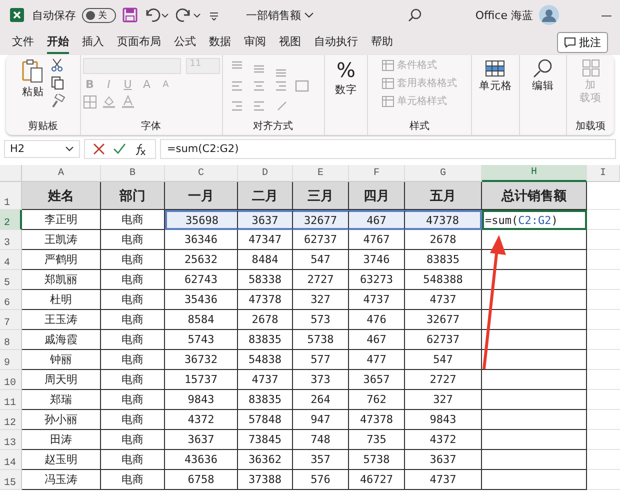 This screenshot has height=500, width=620. Describe the element at coordinates (415, 15) in the screenshot. I see `search-icon` at that location.